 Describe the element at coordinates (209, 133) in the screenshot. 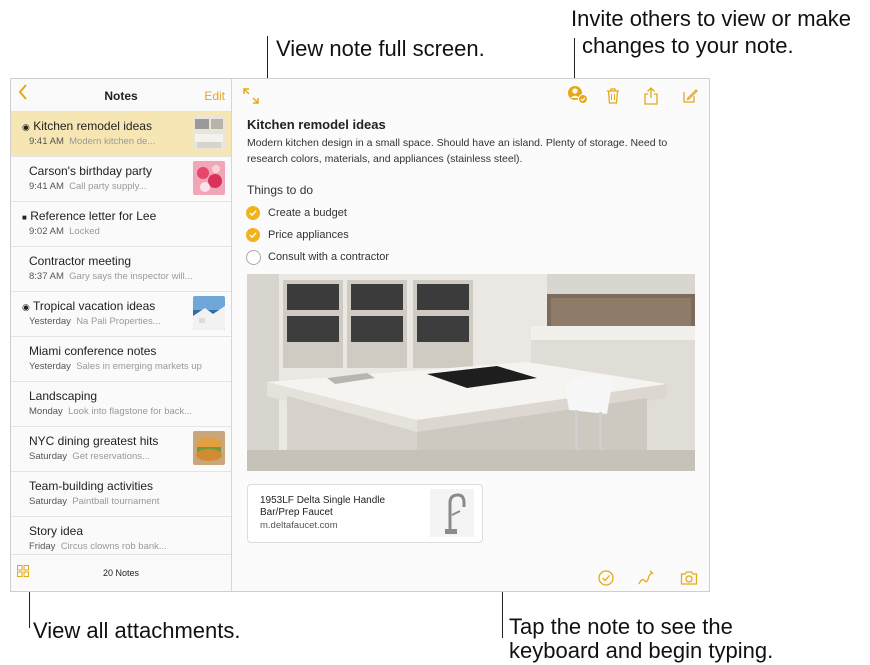

I see `kitchen-thumbnail` at that location.